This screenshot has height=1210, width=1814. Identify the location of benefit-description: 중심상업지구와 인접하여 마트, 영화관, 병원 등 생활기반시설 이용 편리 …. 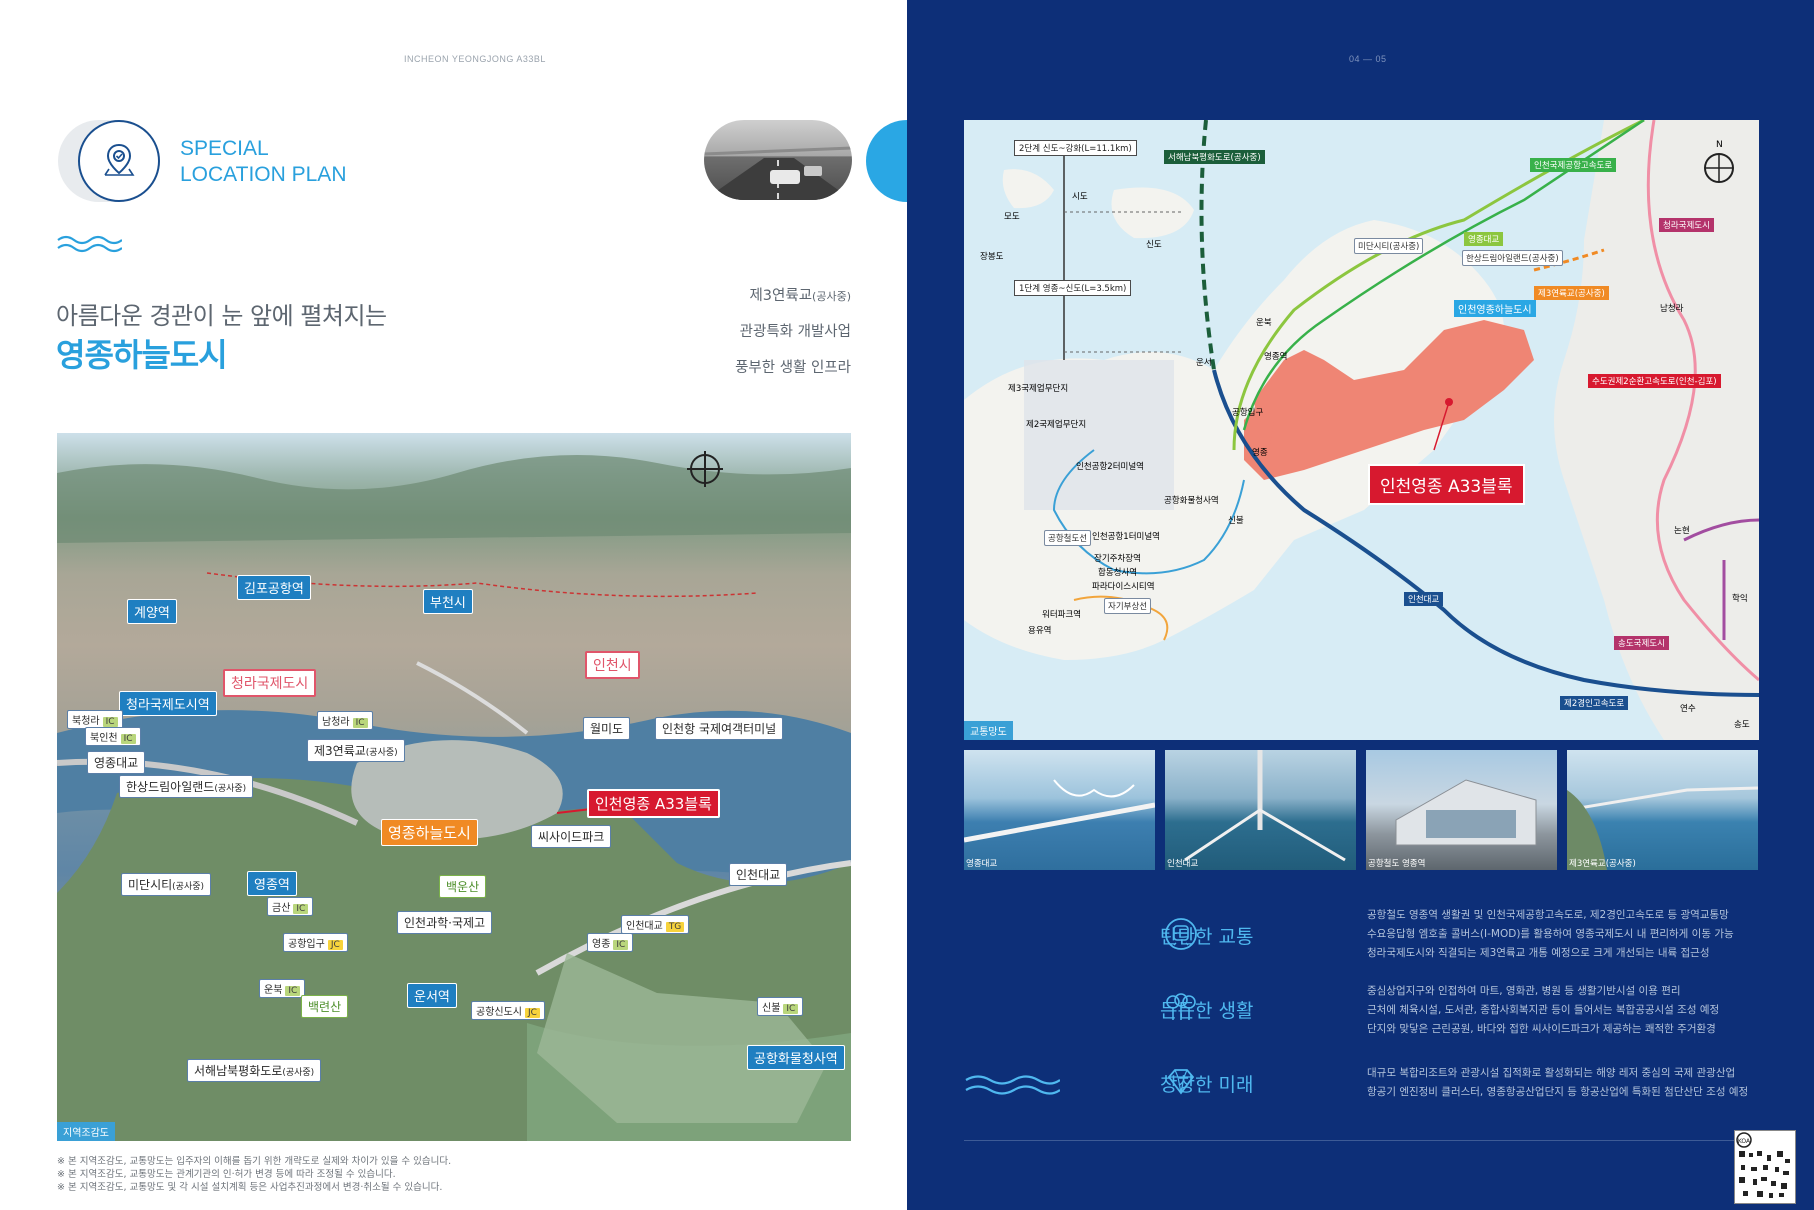
(1543, 1010).